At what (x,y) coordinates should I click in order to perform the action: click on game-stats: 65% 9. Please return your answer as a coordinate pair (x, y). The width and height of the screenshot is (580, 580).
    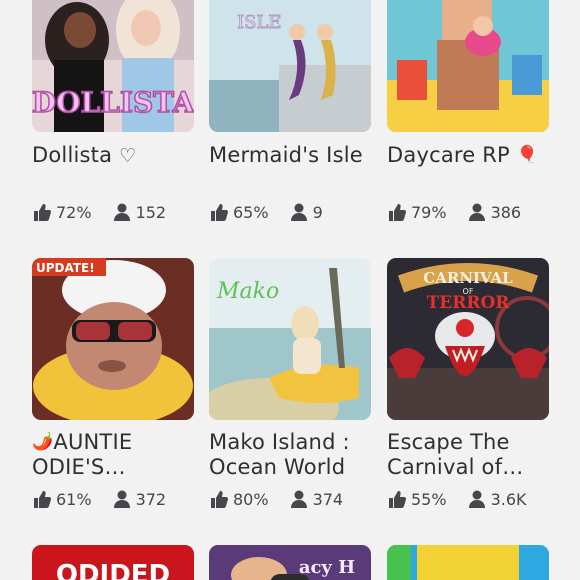
    Looking at the image, I should click on (266, 212).